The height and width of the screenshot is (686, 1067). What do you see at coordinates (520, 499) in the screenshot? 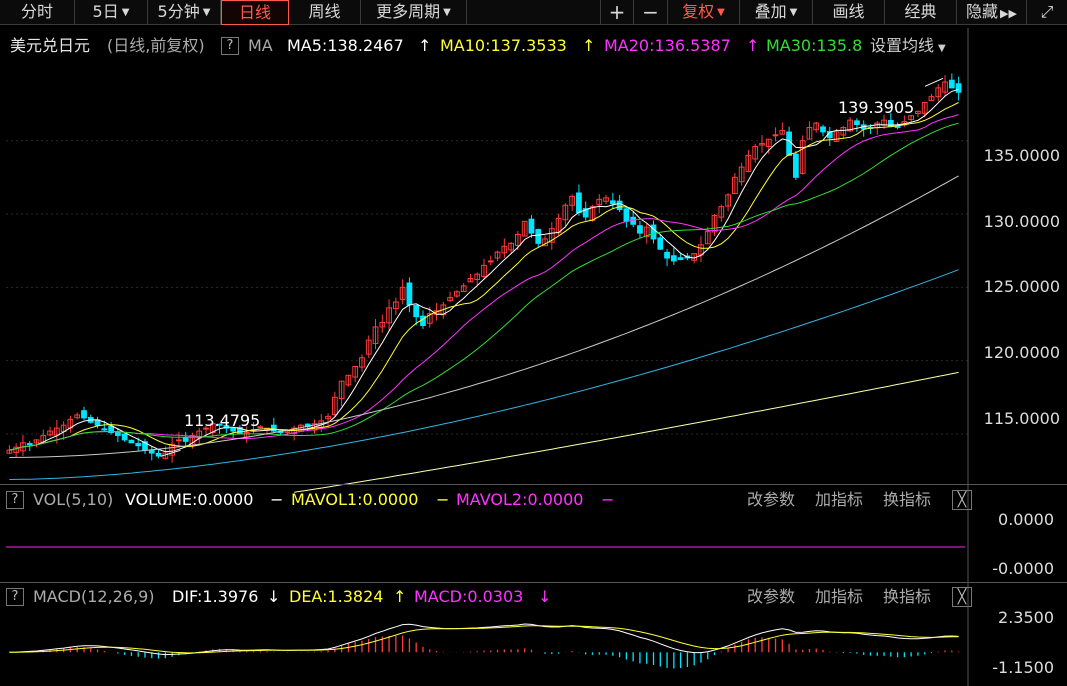
I see `mavol2-value: MAVOL2:0.0000` at bounding box center [520, 499].